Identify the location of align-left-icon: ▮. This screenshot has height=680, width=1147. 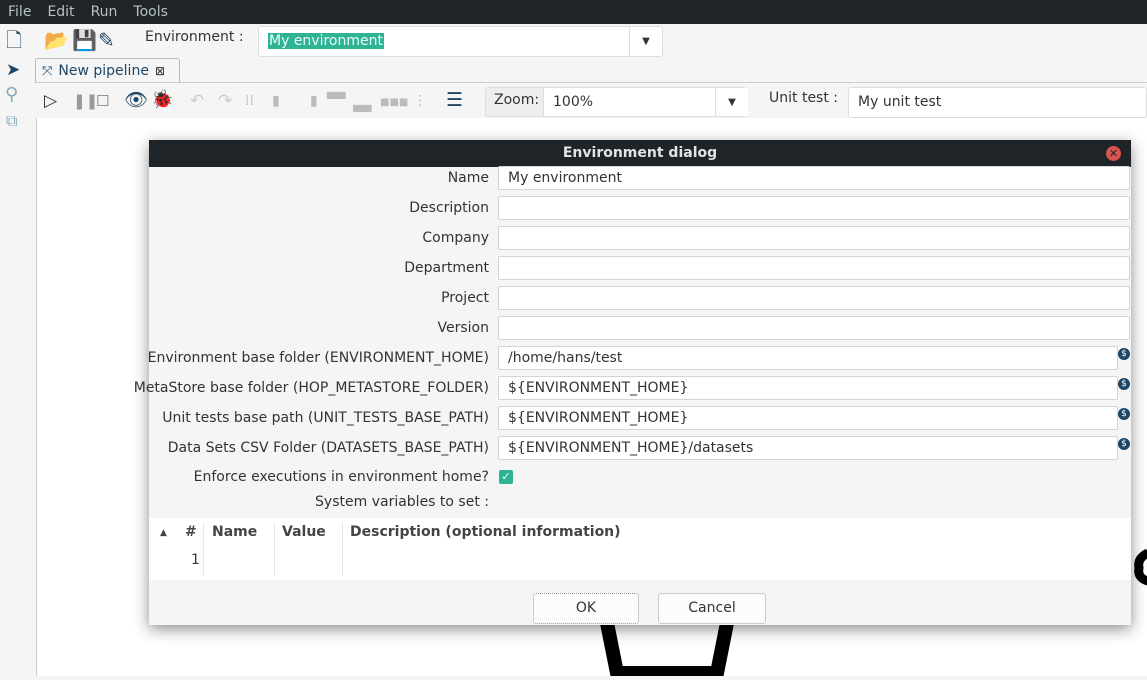
(276, 101).